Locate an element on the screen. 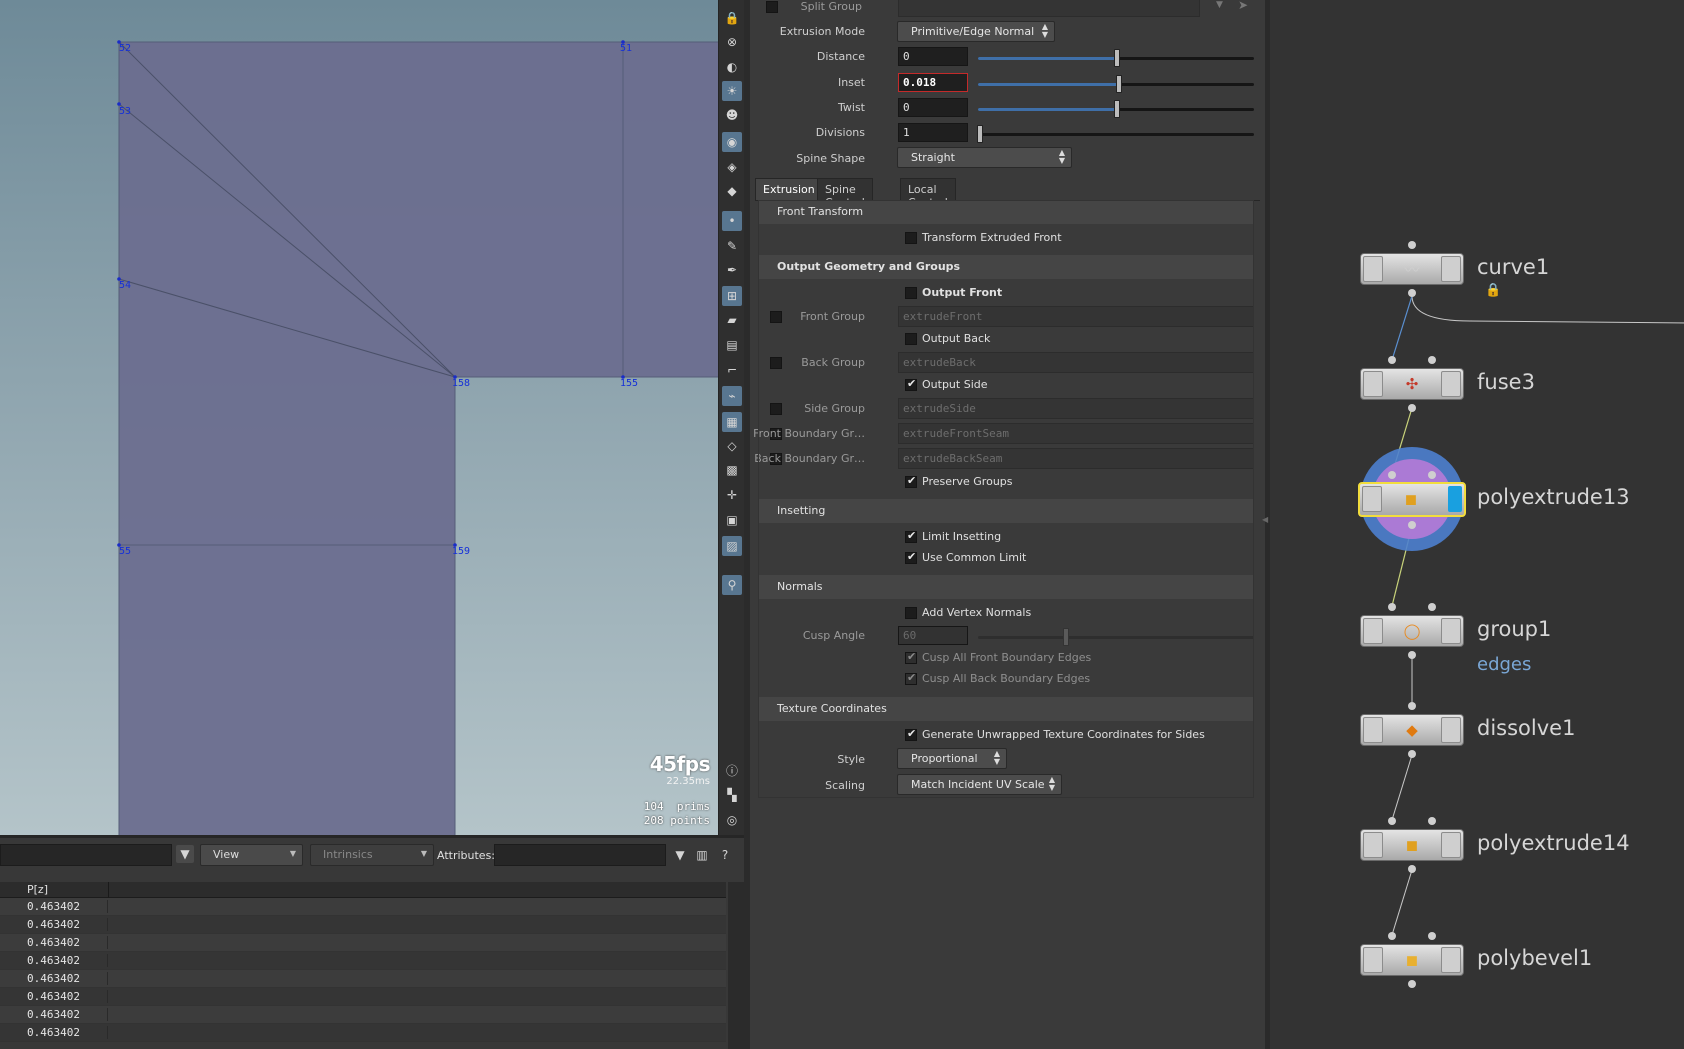 The image size is (1684, 1049). camera-icon: ◉ is located at coordinates (732, 142).